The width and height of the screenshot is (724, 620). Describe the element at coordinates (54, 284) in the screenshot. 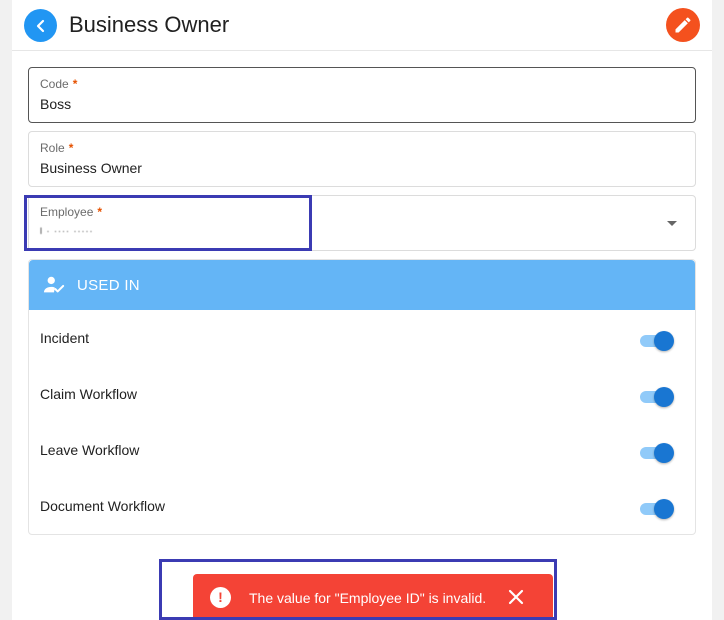

I see `user-check-icon` at that location.